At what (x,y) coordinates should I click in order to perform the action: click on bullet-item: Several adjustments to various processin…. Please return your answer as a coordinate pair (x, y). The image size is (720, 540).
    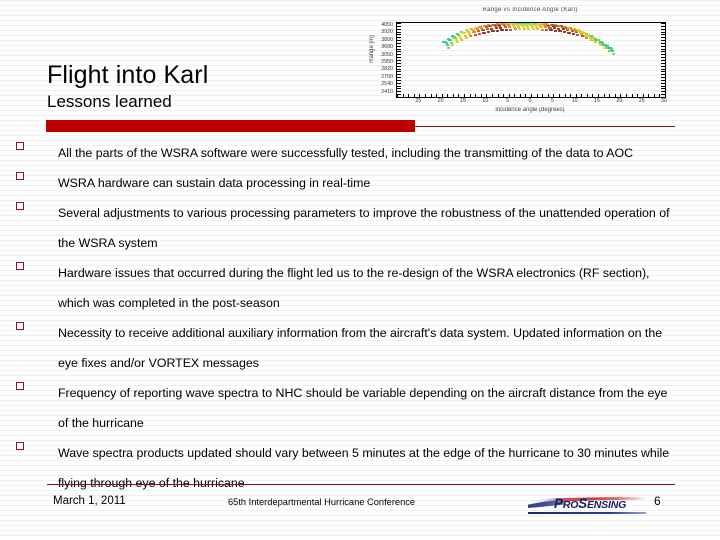
    Looking at the image, I should click on (360, 228).